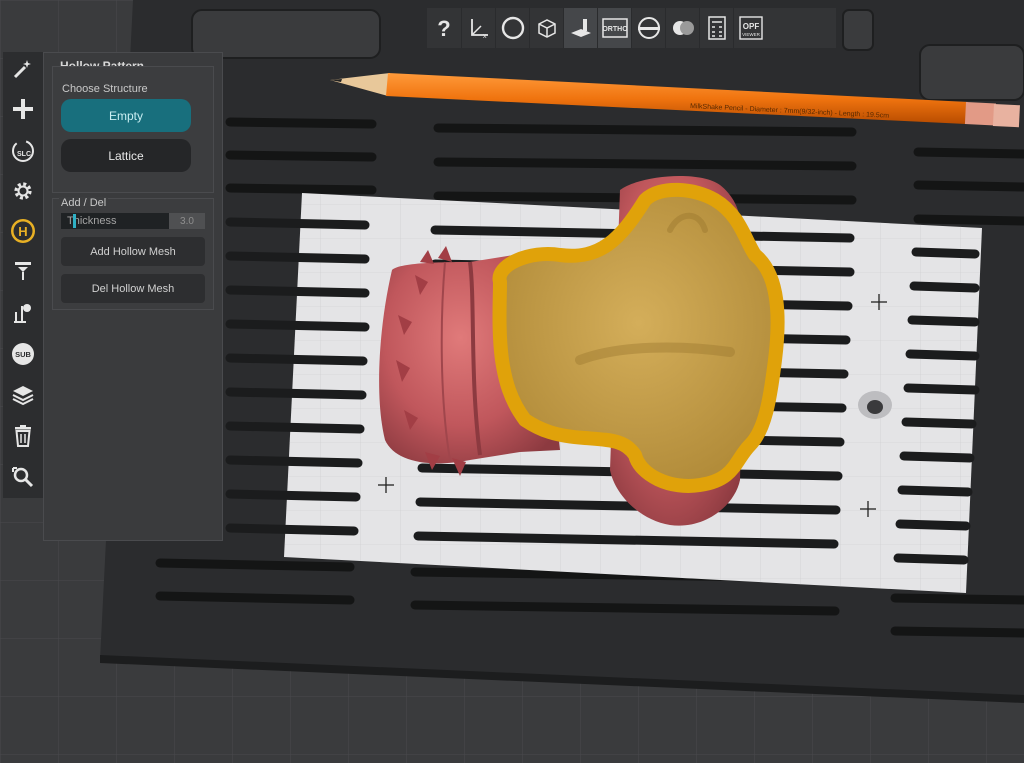 The width and height of the screenshot is (1024, 763). Describe the element at coordinates (126, 115) in the screenshot. I see `structure-empty-button: Empty` at that location.